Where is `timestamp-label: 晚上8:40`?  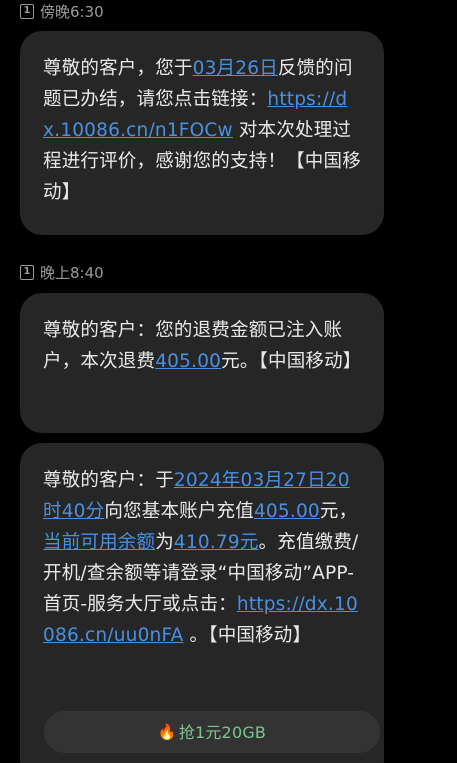
timestamp-label: 晚上8:40 is located at coordinates (72, 272).